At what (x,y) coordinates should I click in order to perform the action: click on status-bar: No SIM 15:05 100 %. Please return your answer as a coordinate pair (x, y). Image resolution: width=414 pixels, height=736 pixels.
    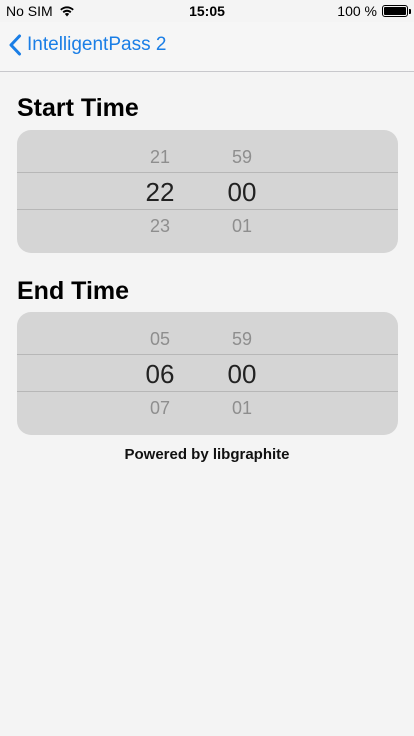
    Looking at the image, I should click on (207, 11).